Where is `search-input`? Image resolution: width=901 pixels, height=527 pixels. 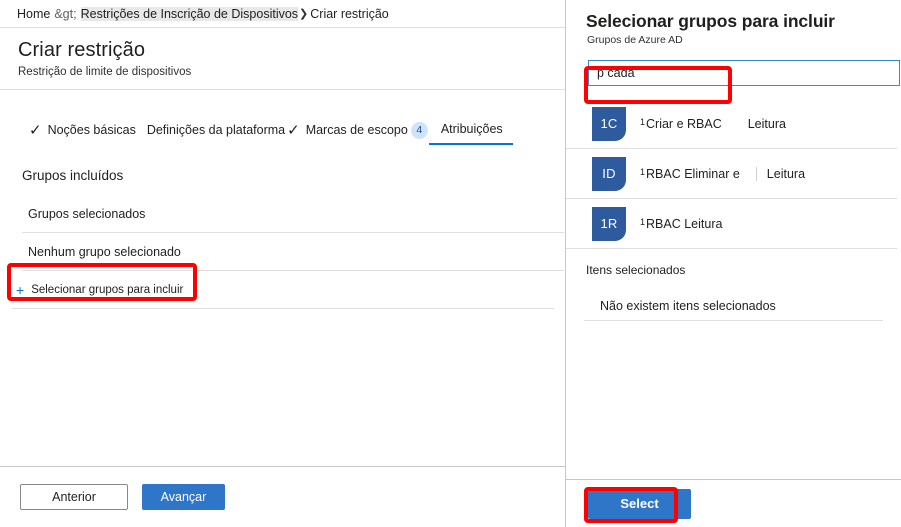 search-input is located at coordinates (744, 73).